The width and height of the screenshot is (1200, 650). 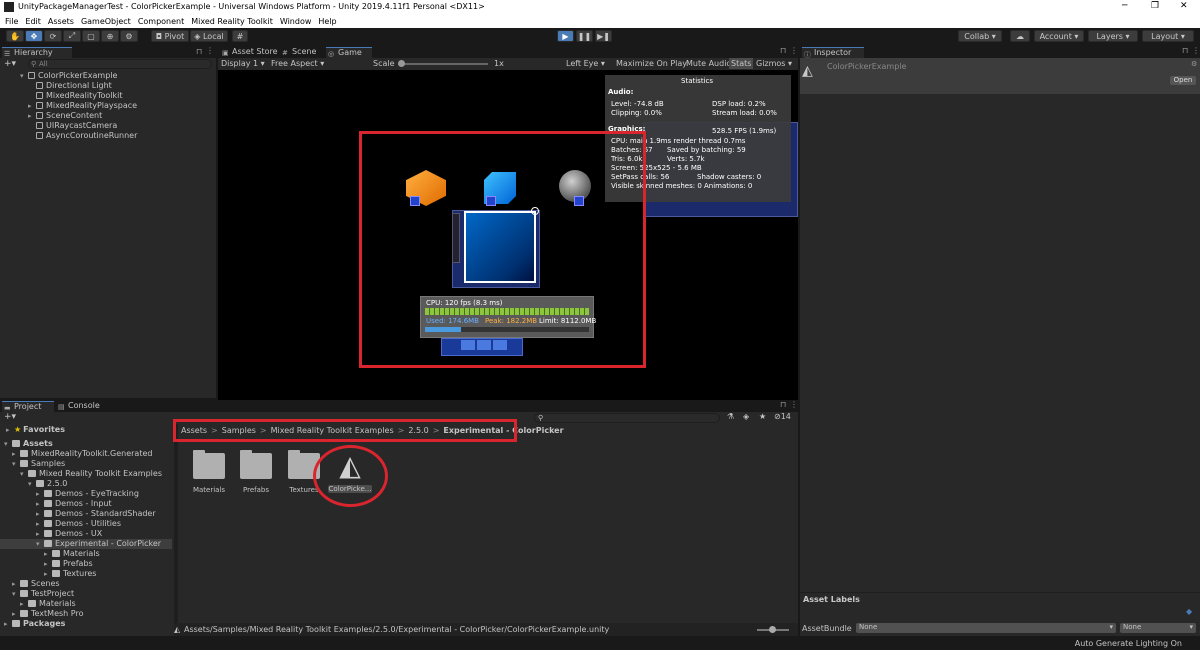 I want to click on hierarchy-item: ▸ MixedRealityPlayspace, so click(x=82, y=106).